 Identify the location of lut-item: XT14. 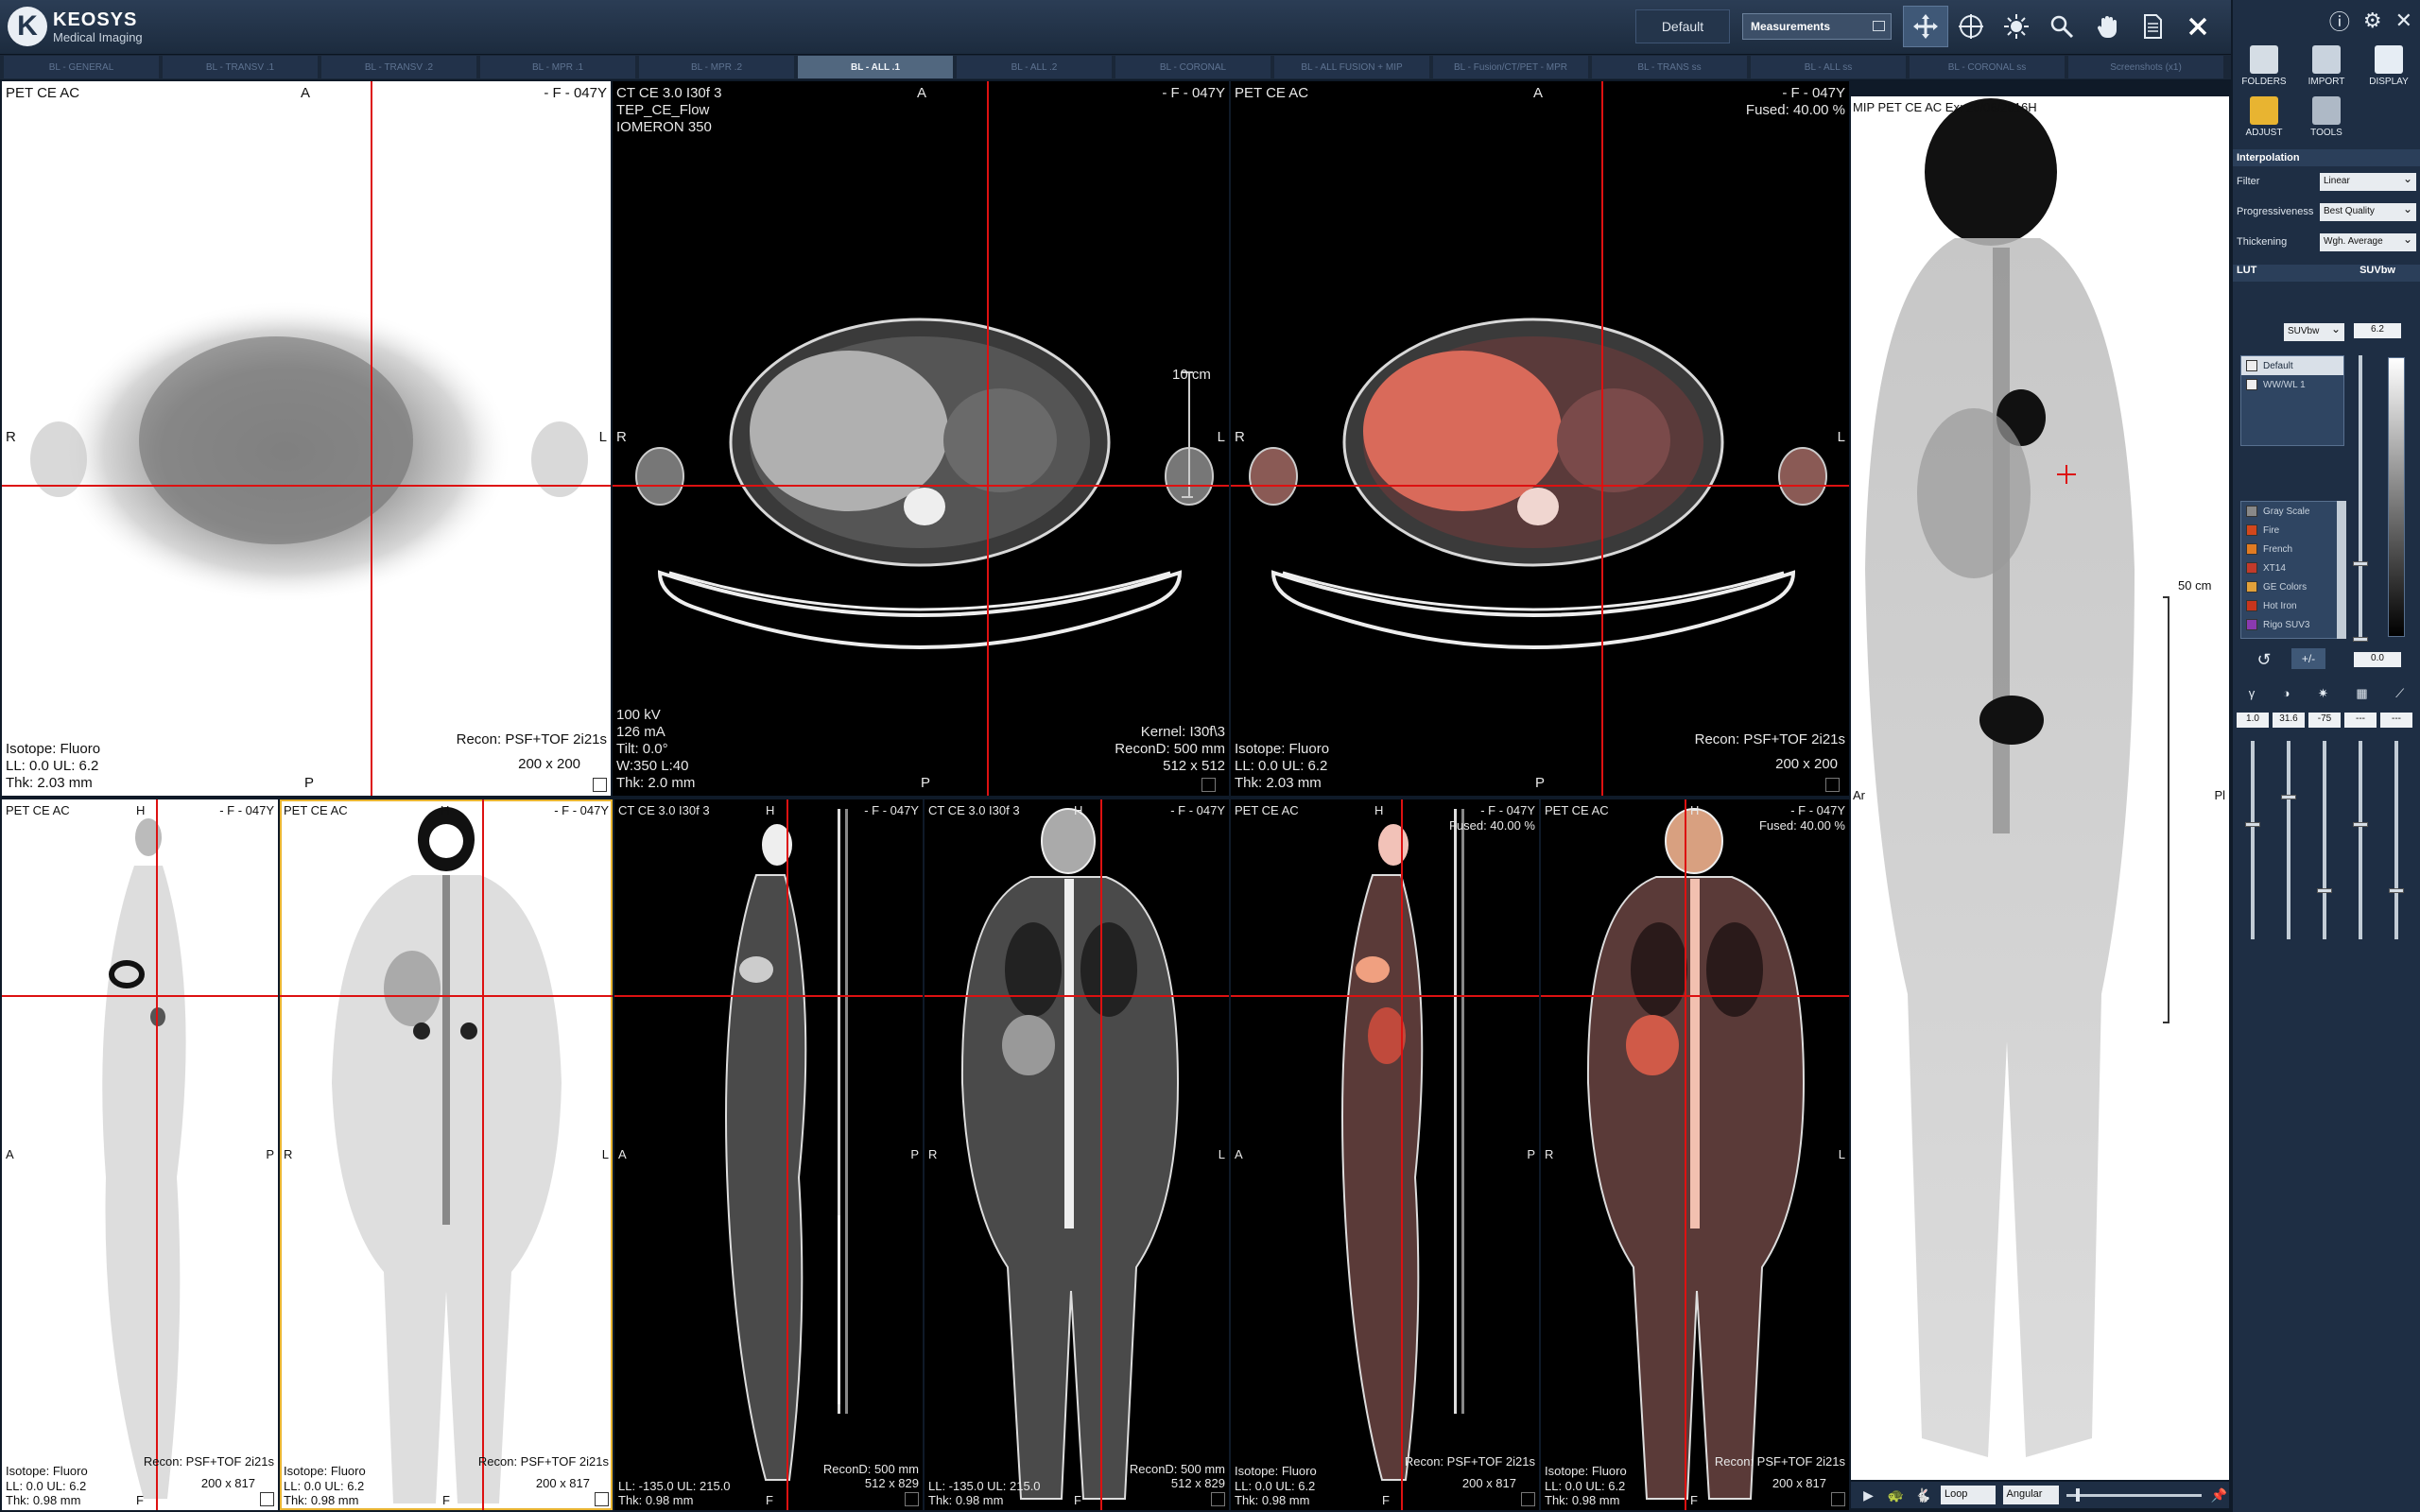
(2292, 567).